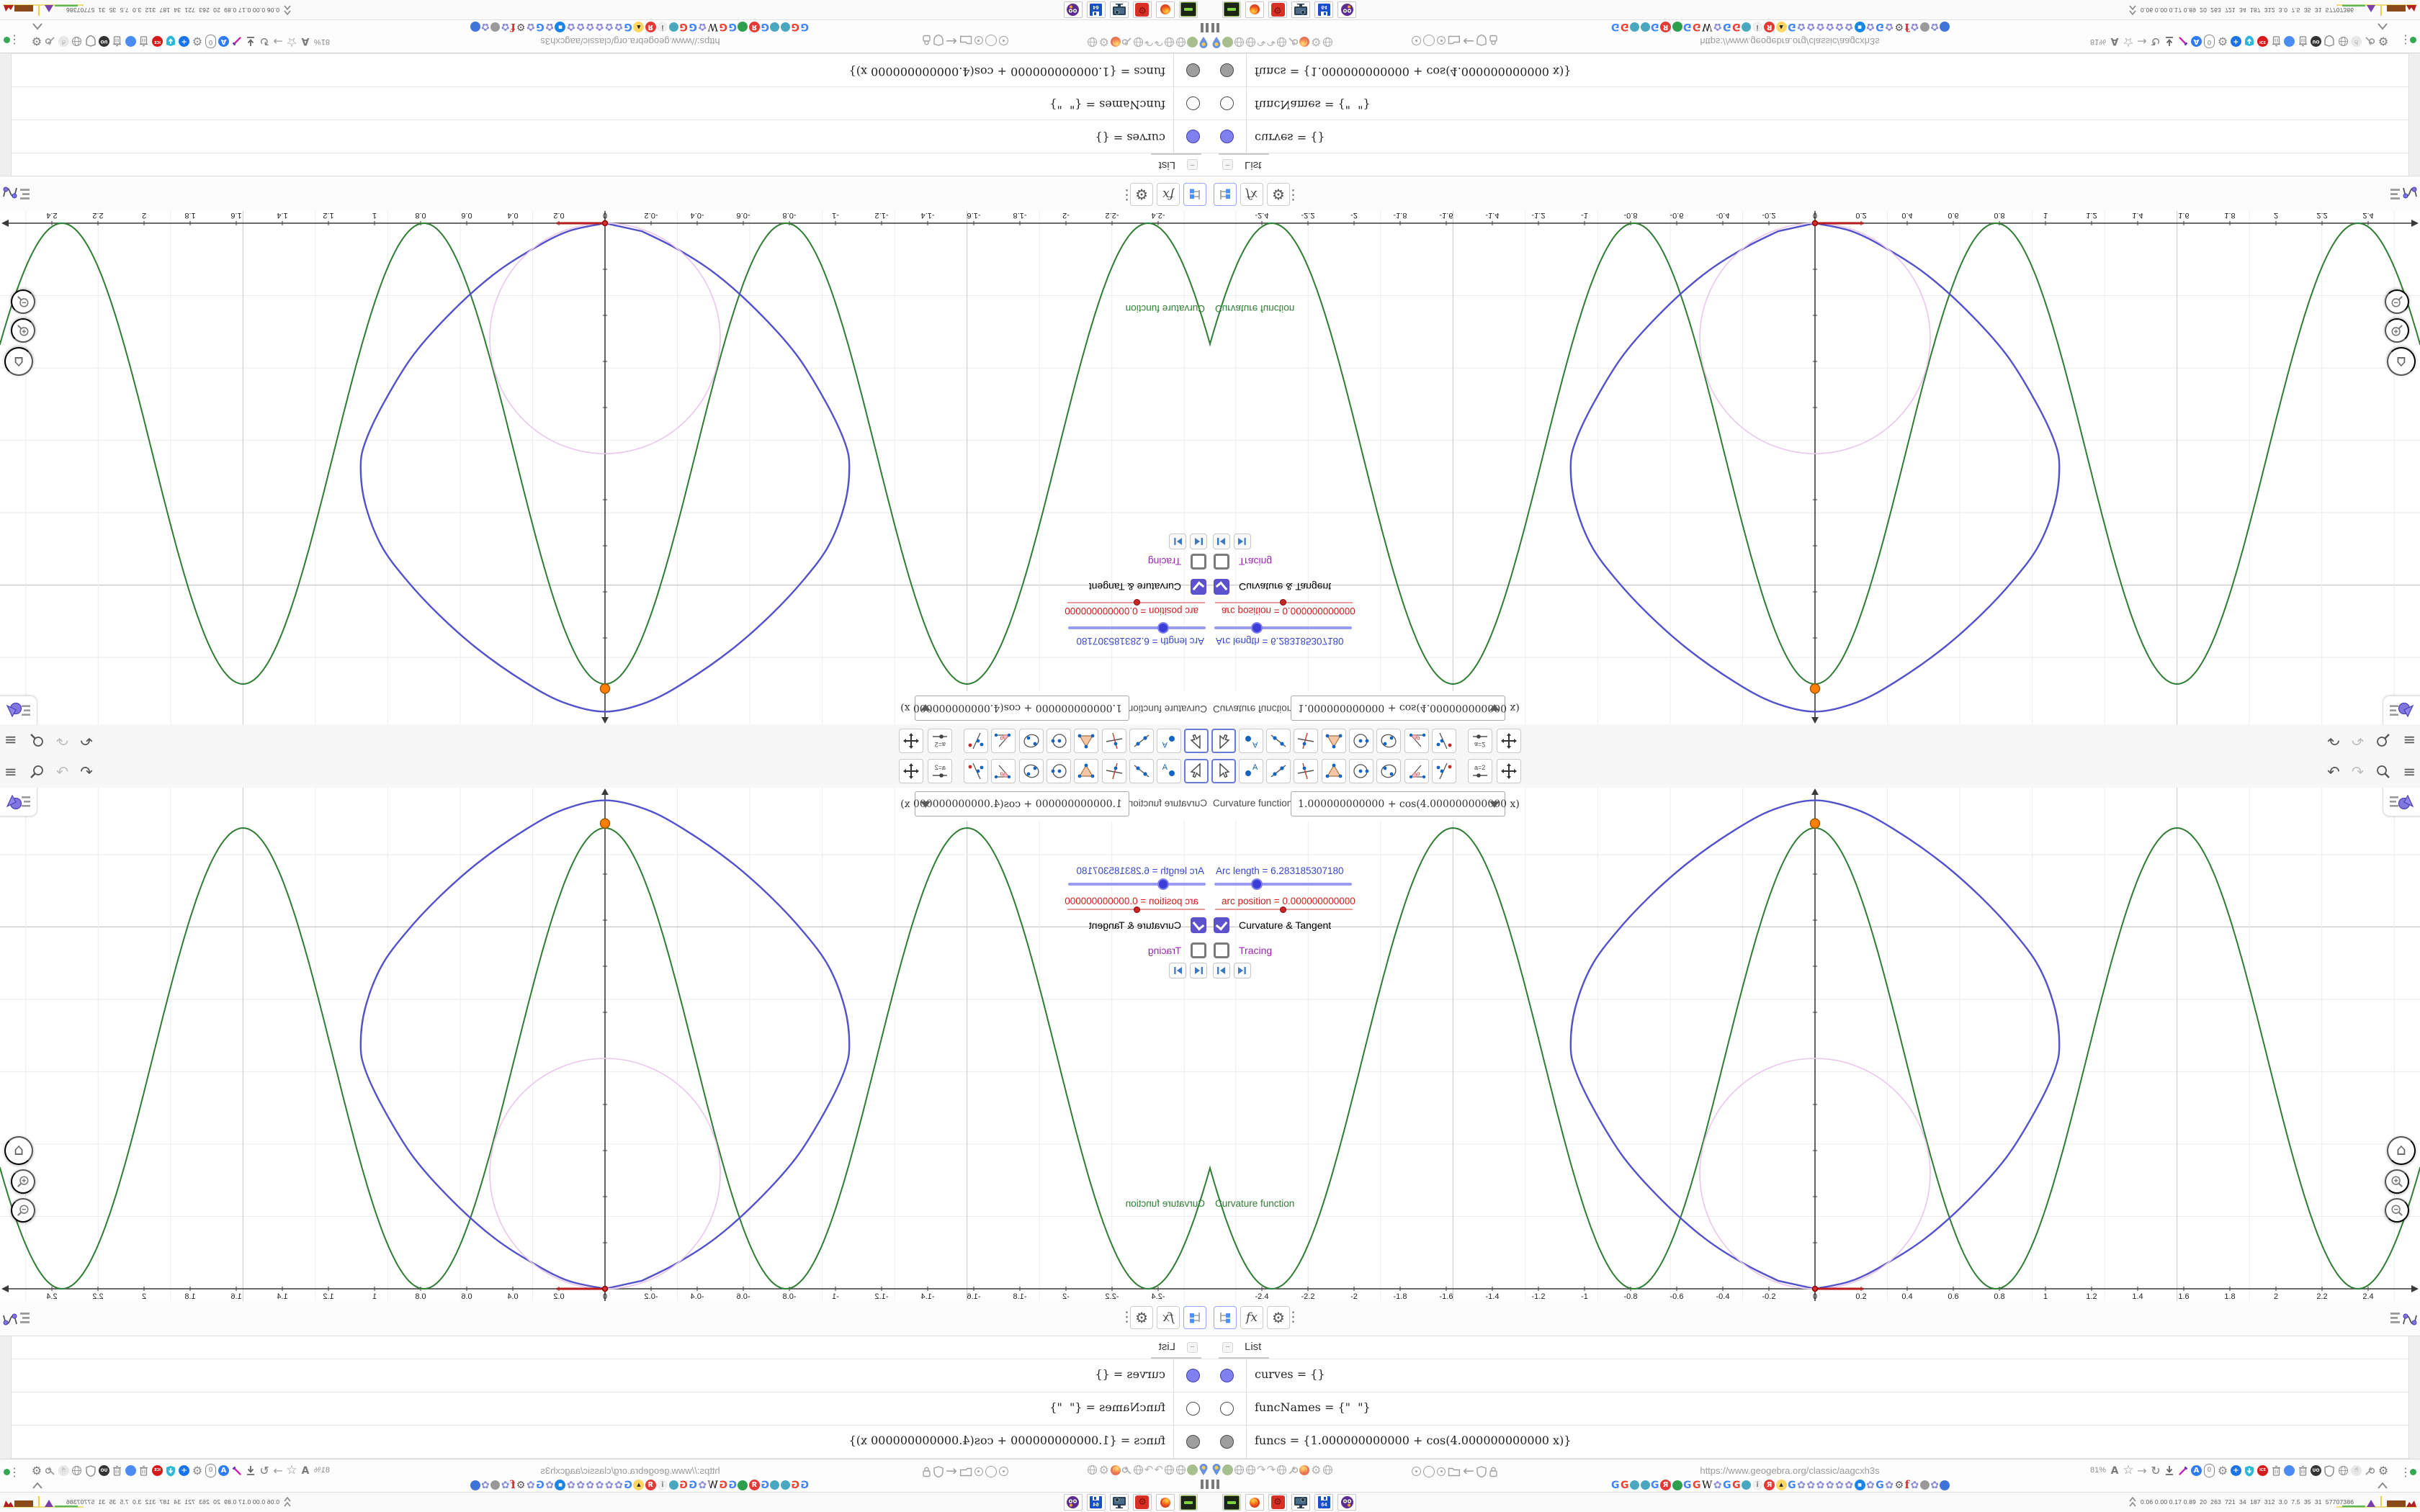 This screenshot has height=1512, width=2420. I want to click on floppy64-app-icon: 64, so click(1324, 1502).